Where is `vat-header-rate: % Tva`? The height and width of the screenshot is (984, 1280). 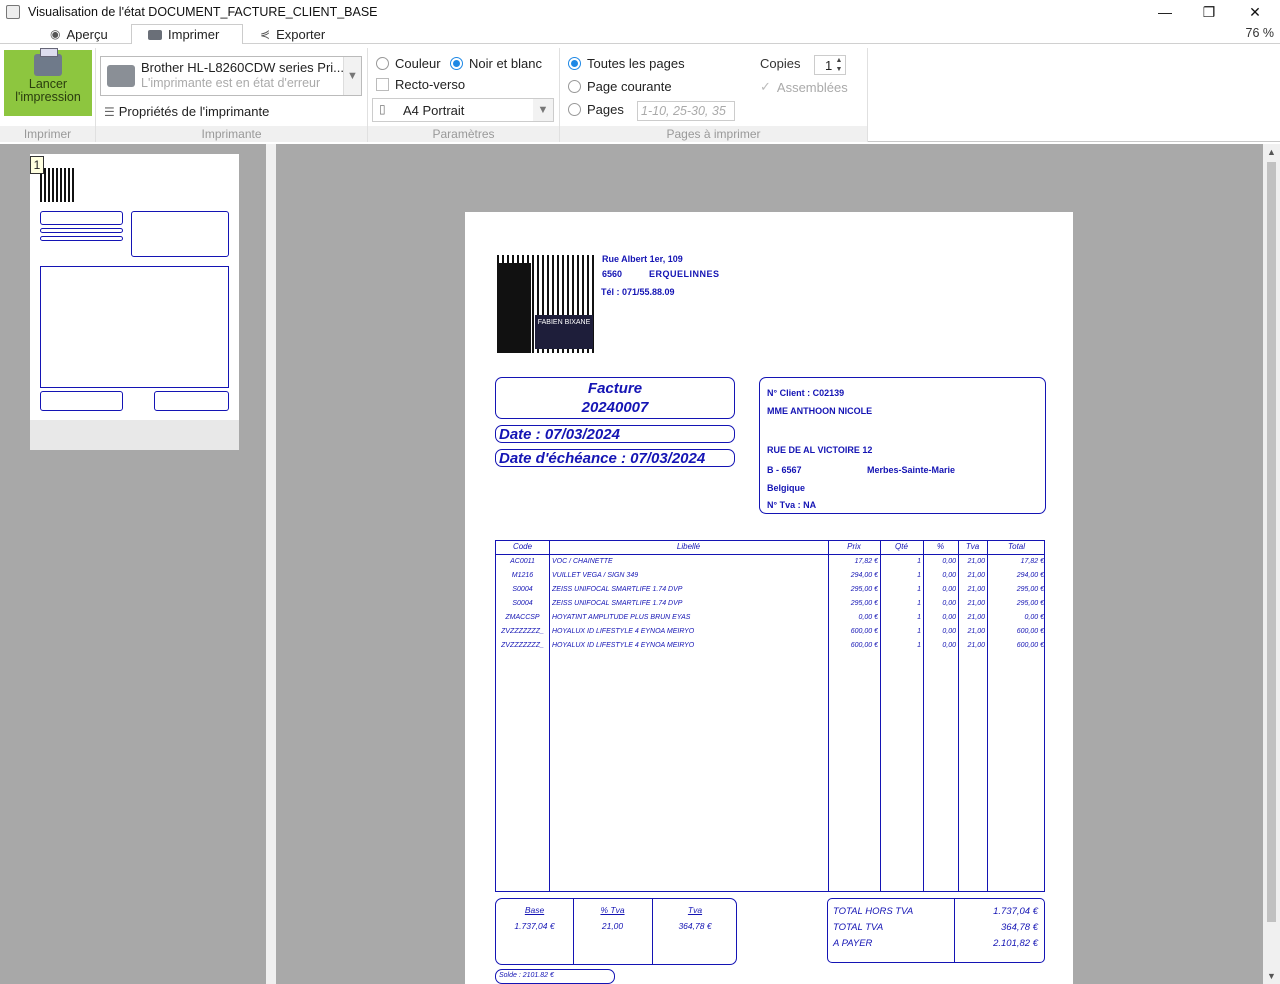
vat-header-rate: % Tva is located at coordinates (612, 910).